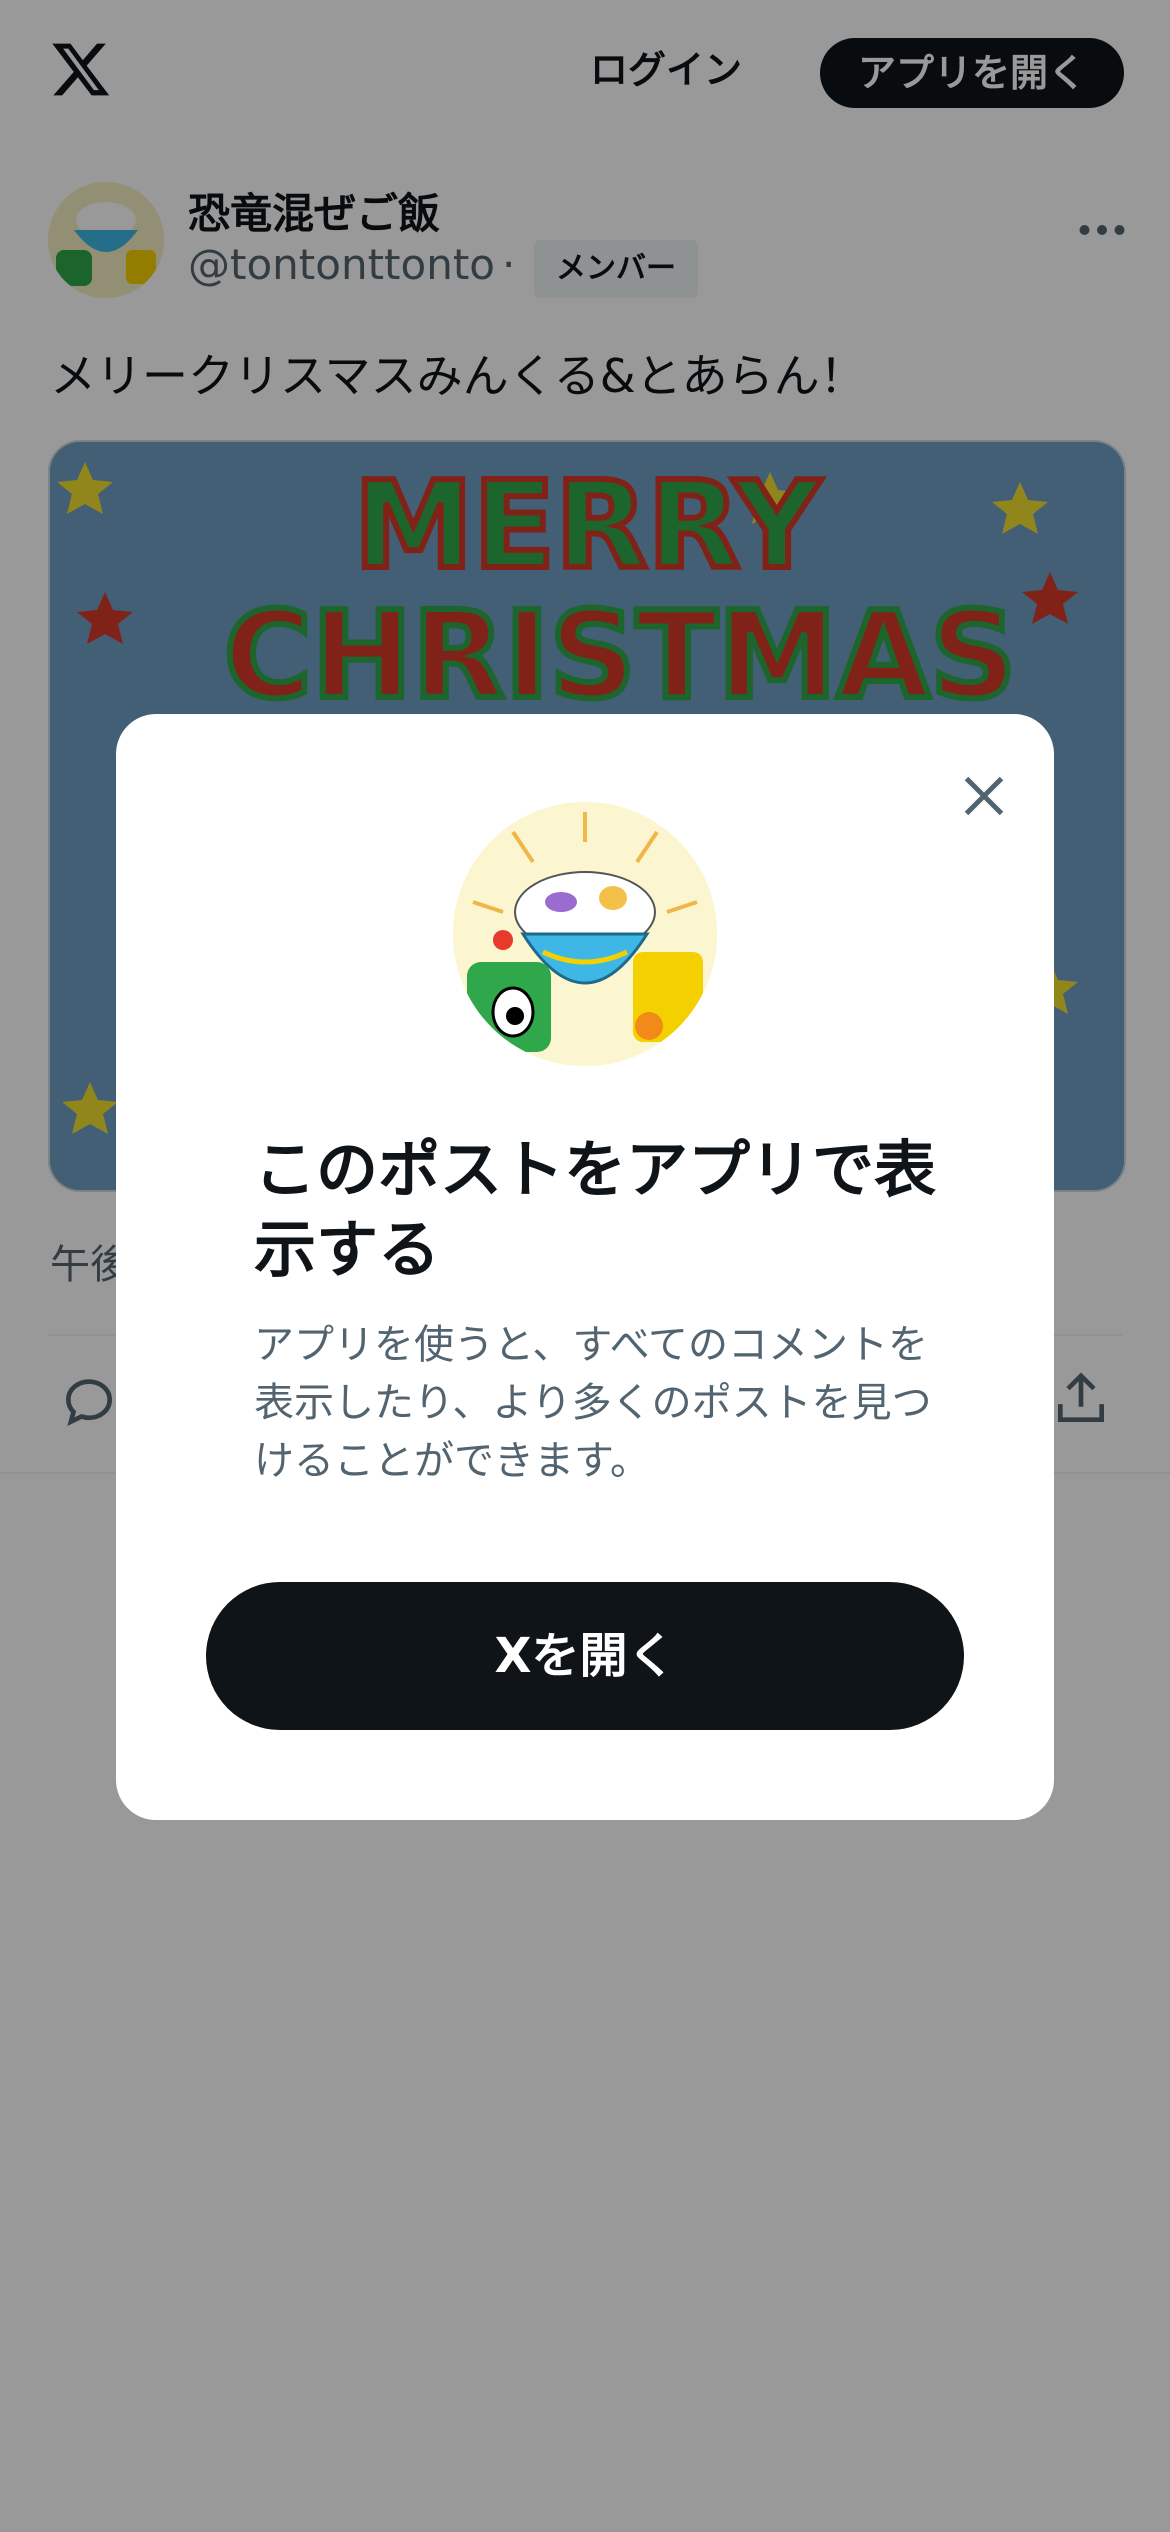 Image resolution: width=1170 pixels, height=2532 pixels. What do you see at coordinates (595, 1209) in the screenshot?
I see `modal-title: このポストをアプリで表示する` at bounding box center [595, 1209].